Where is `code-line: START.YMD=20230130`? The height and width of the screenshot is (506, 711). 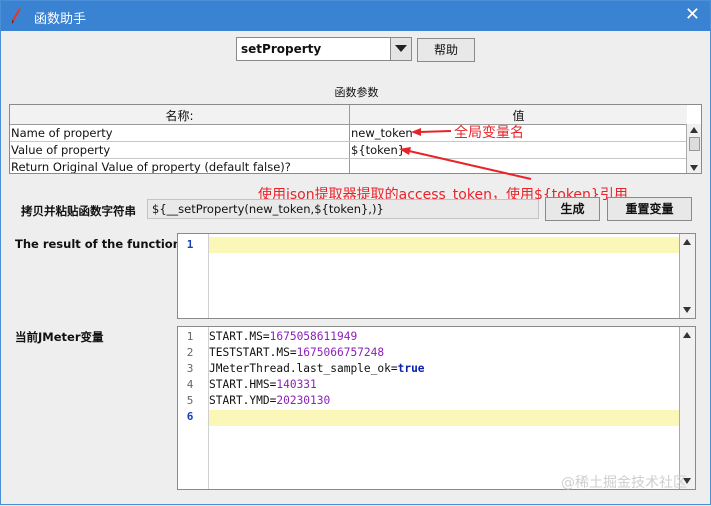
code-line: START.YMD=20230130 is located at coordinates (269, 400).